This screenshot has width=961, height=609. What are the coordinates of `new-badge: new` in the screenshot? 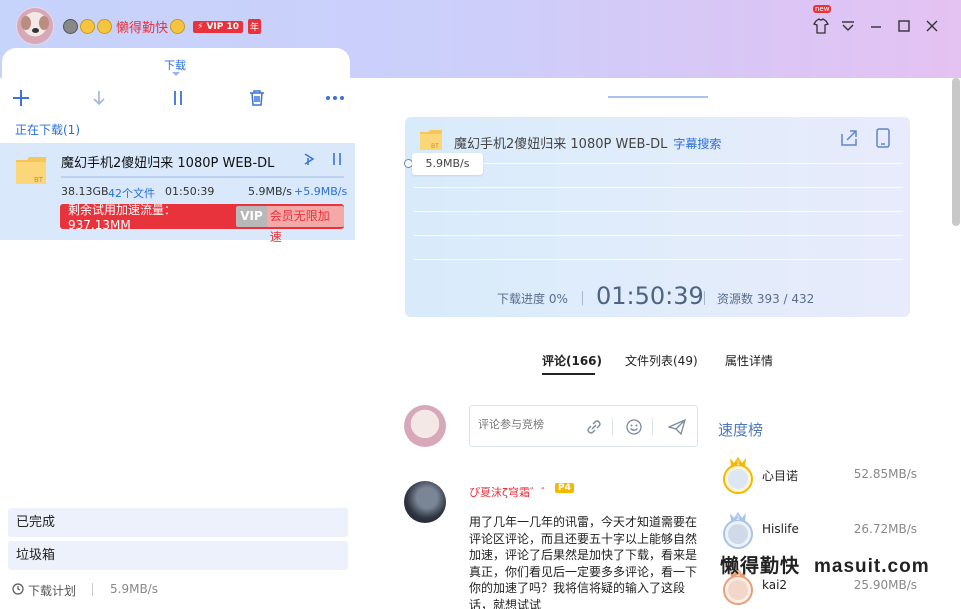 It's located at (822, 9).